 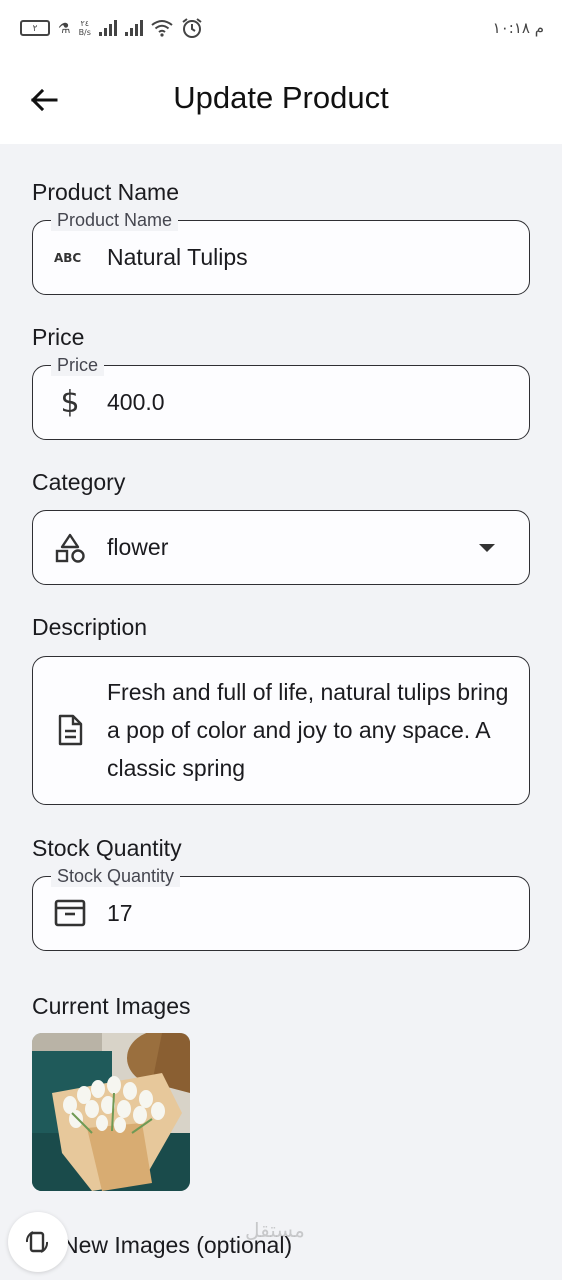 I want to click on rotate-button, so click(x=38, y=1242).